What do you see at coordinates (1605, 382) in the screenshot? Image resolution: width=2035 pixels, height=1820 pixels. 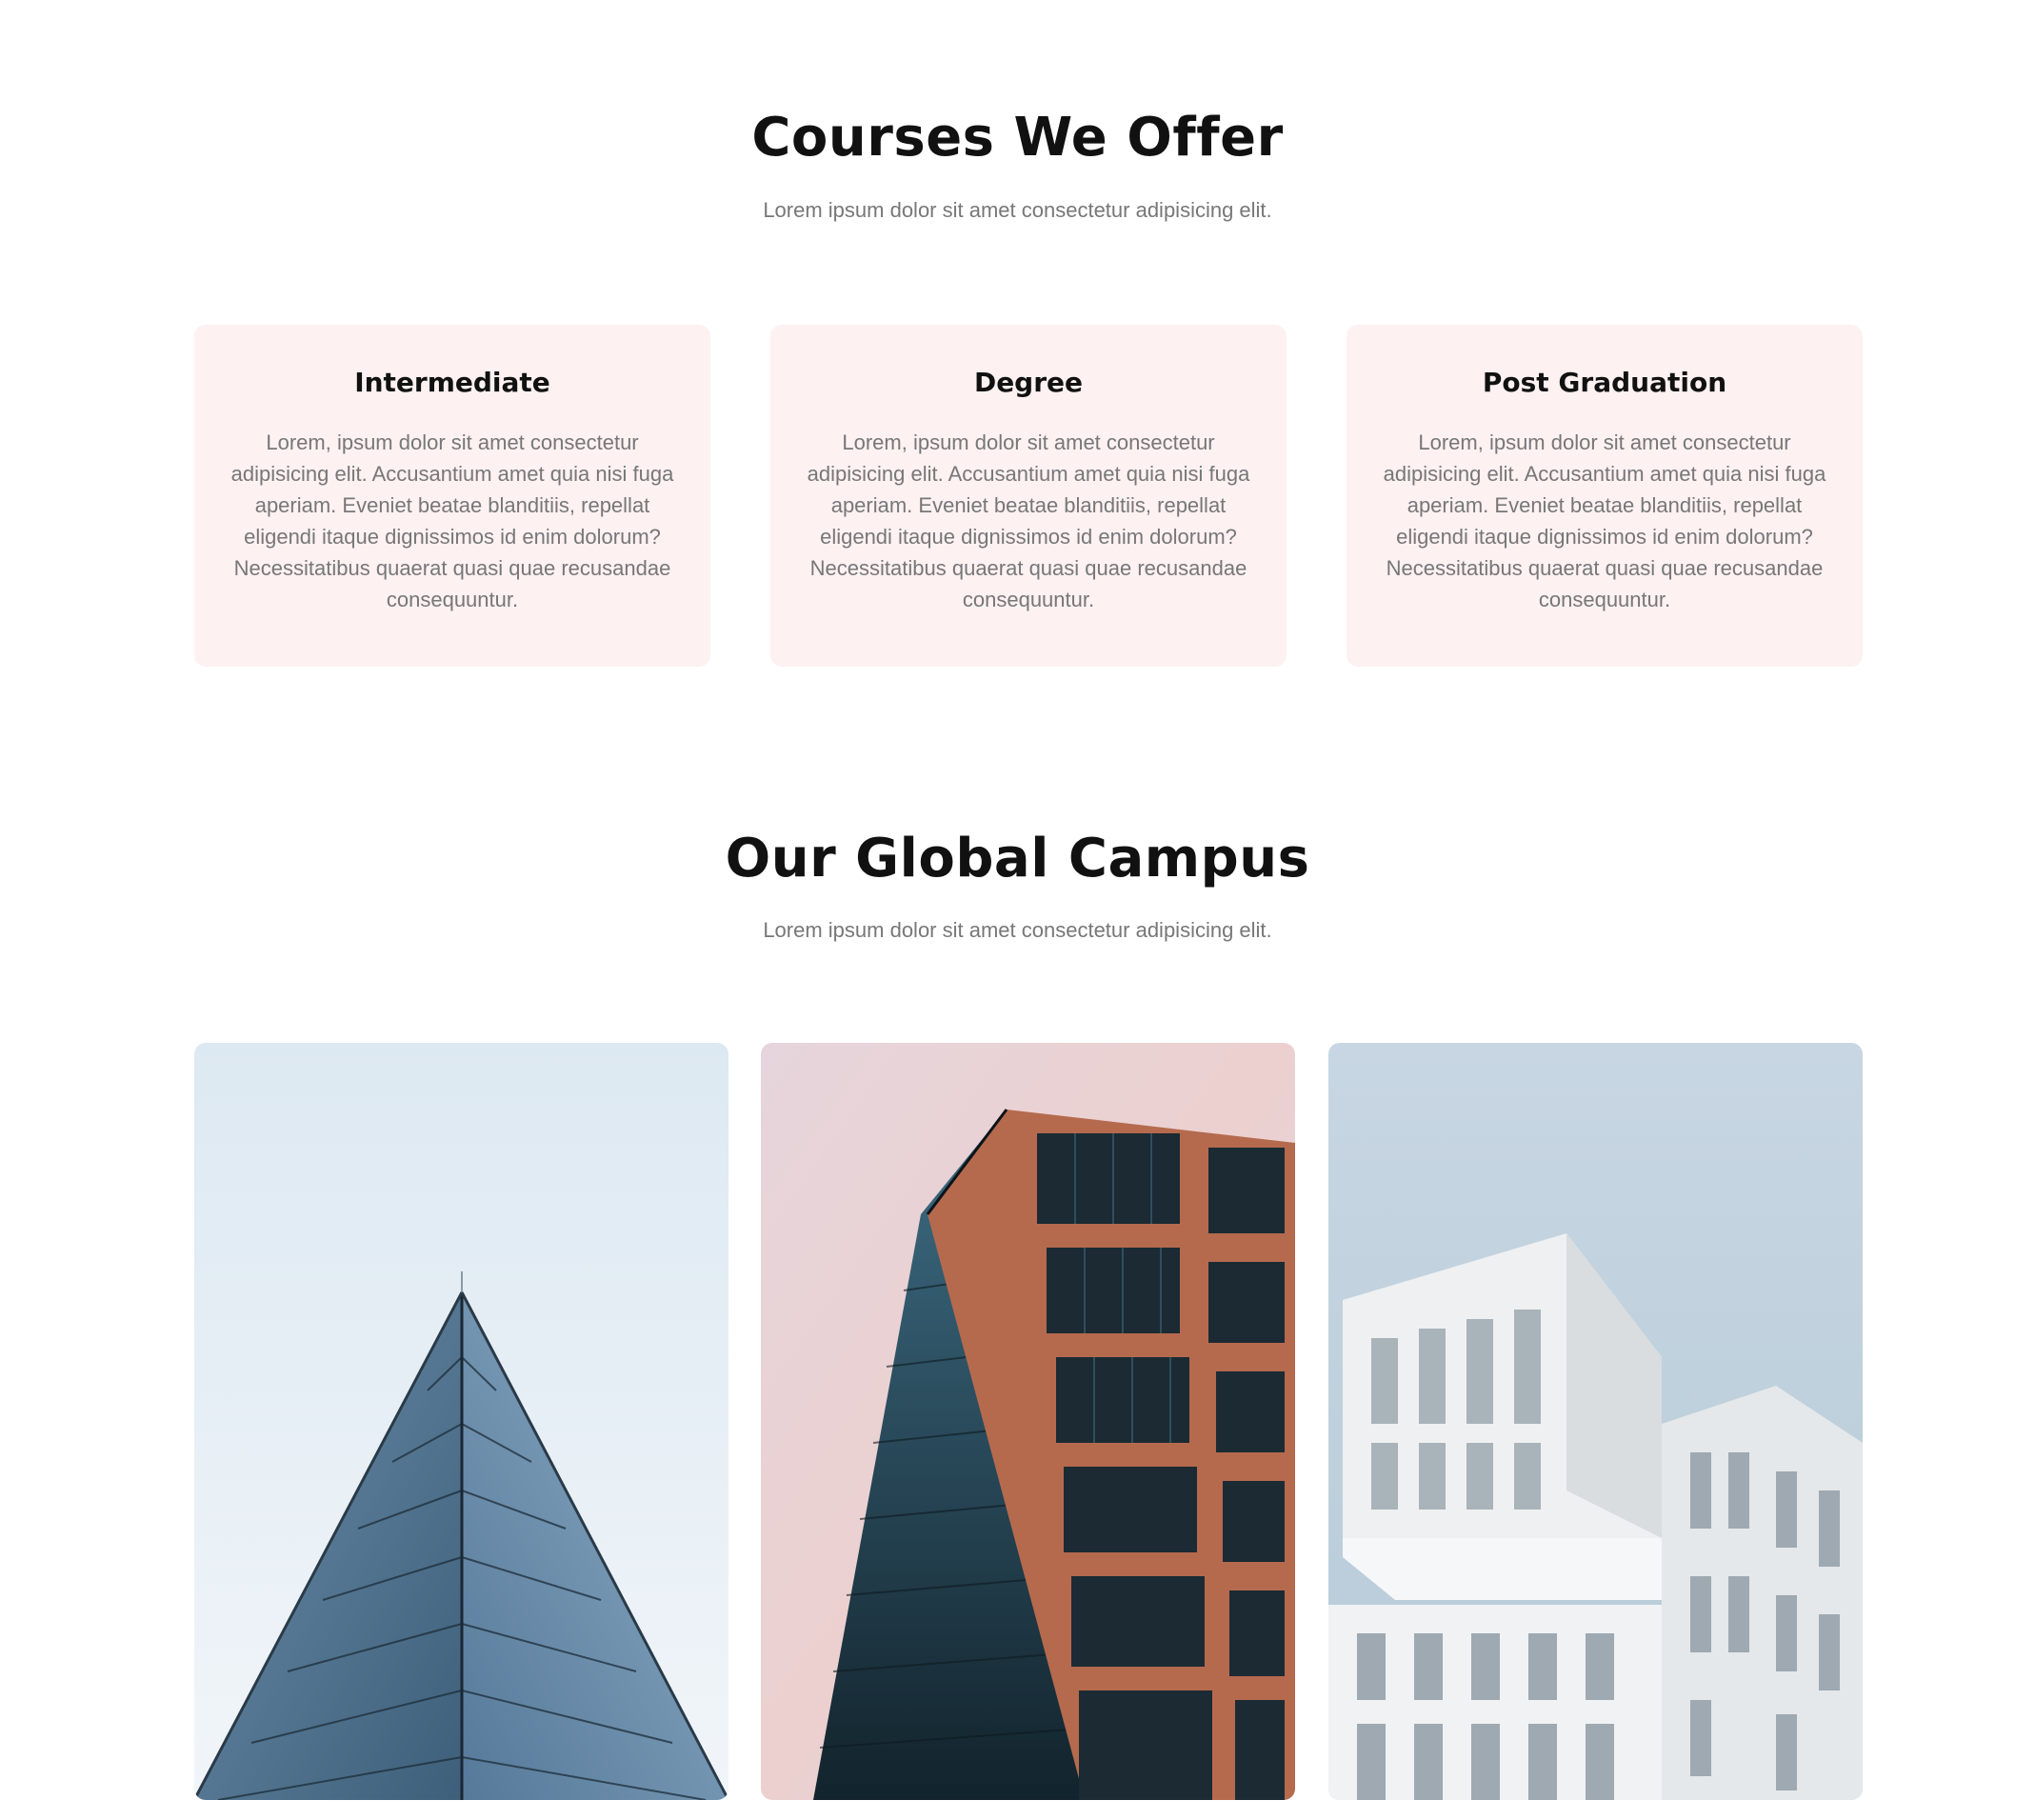 I see `course-card-title: Post Graduation` at bounding box center [1605, 382].